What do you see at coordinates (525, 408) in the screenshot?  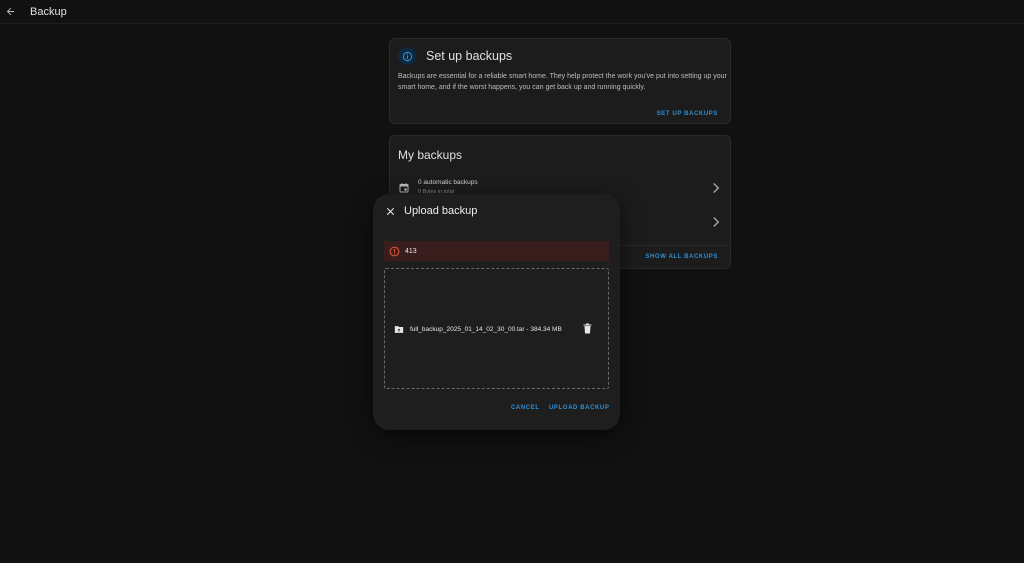 I see `cancel-button: CANCEL` at bounding box center [525, 408].